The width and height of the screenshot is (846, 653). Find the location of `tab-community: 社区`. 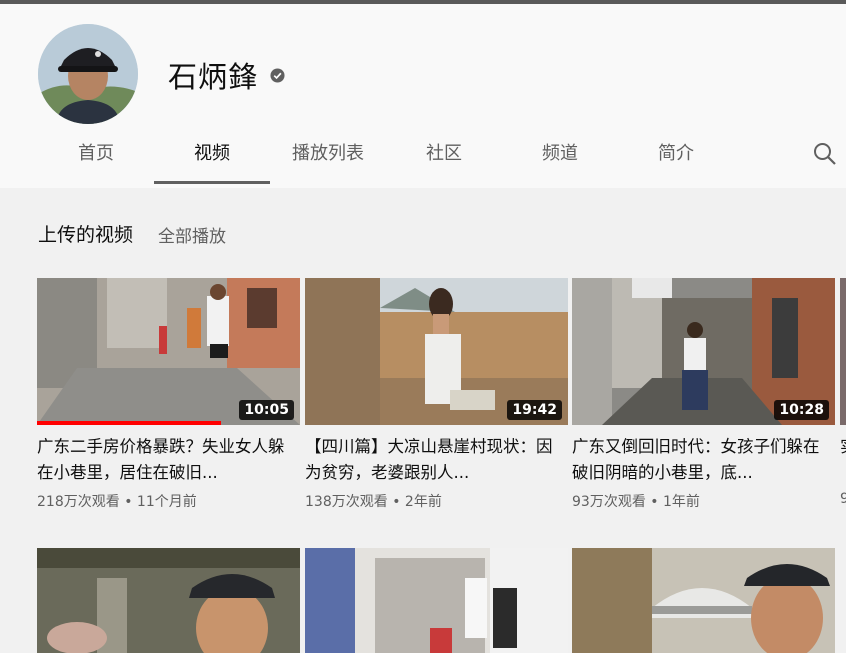

tab-community: 社区 is located at coordinates (444, 157).